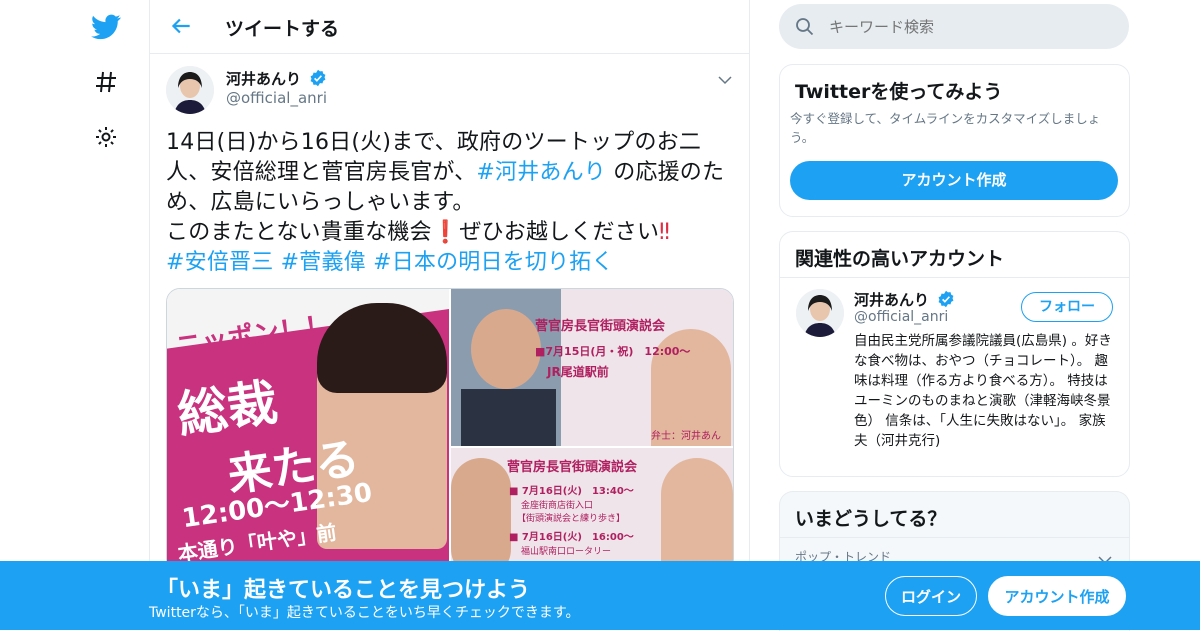 The width and height of the screenshot is (1200, 631). What do you see at coordinates (106, 82) in the screenshot?
I see `hashtag-icon` at bounding box center [106, 82].